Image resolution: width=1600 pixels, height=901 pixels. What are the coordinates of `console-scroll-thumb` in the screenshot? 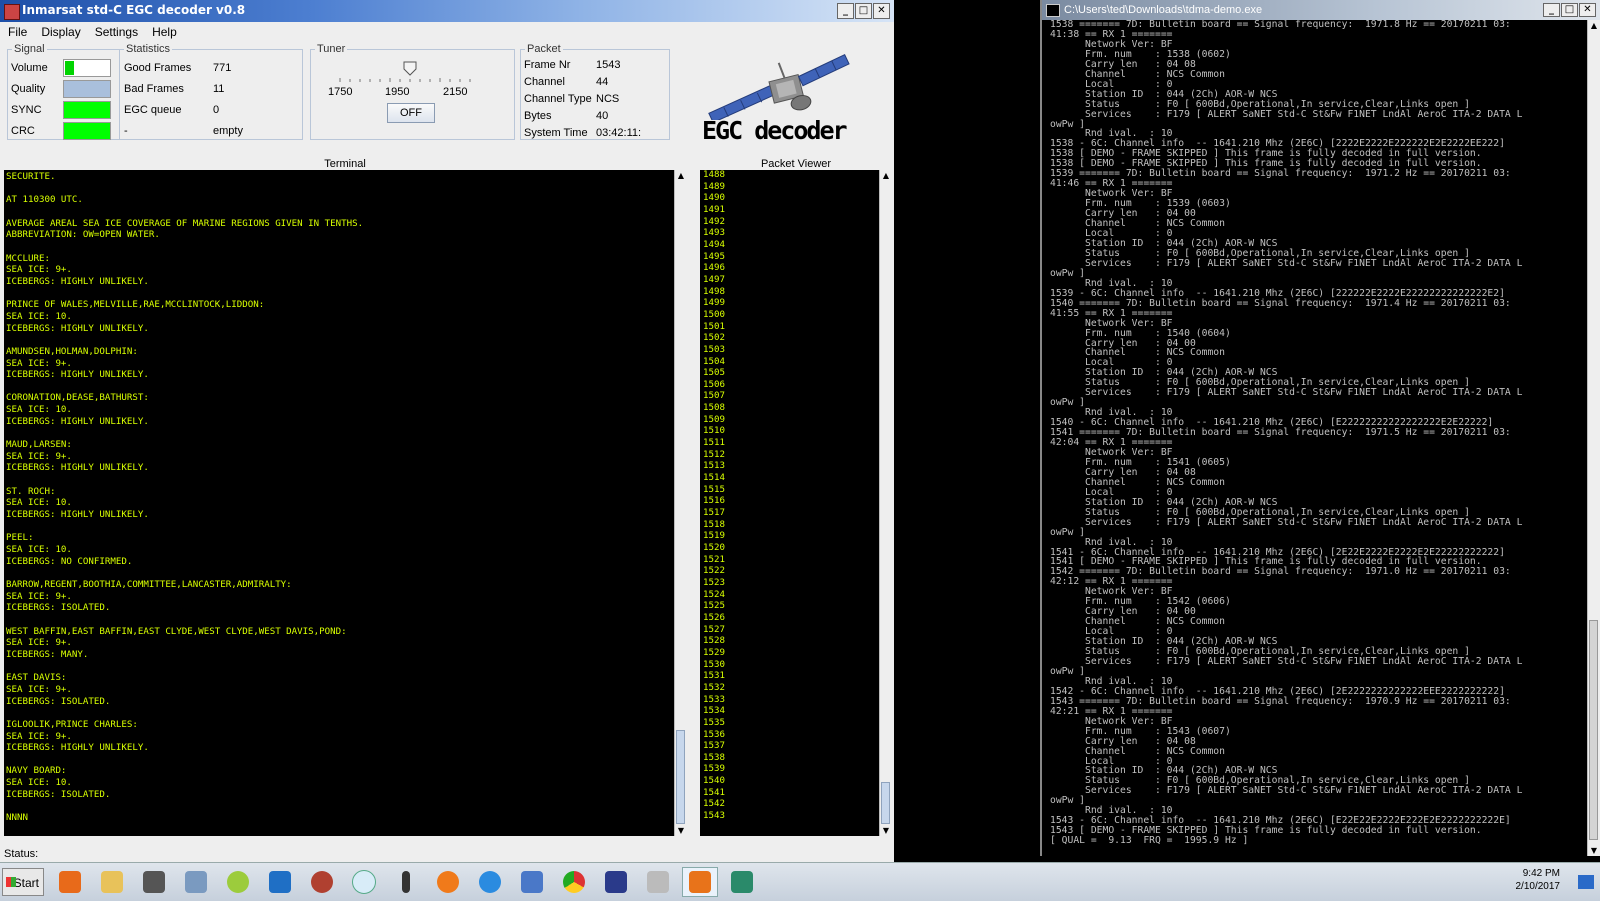 It's located at (1593, 730).